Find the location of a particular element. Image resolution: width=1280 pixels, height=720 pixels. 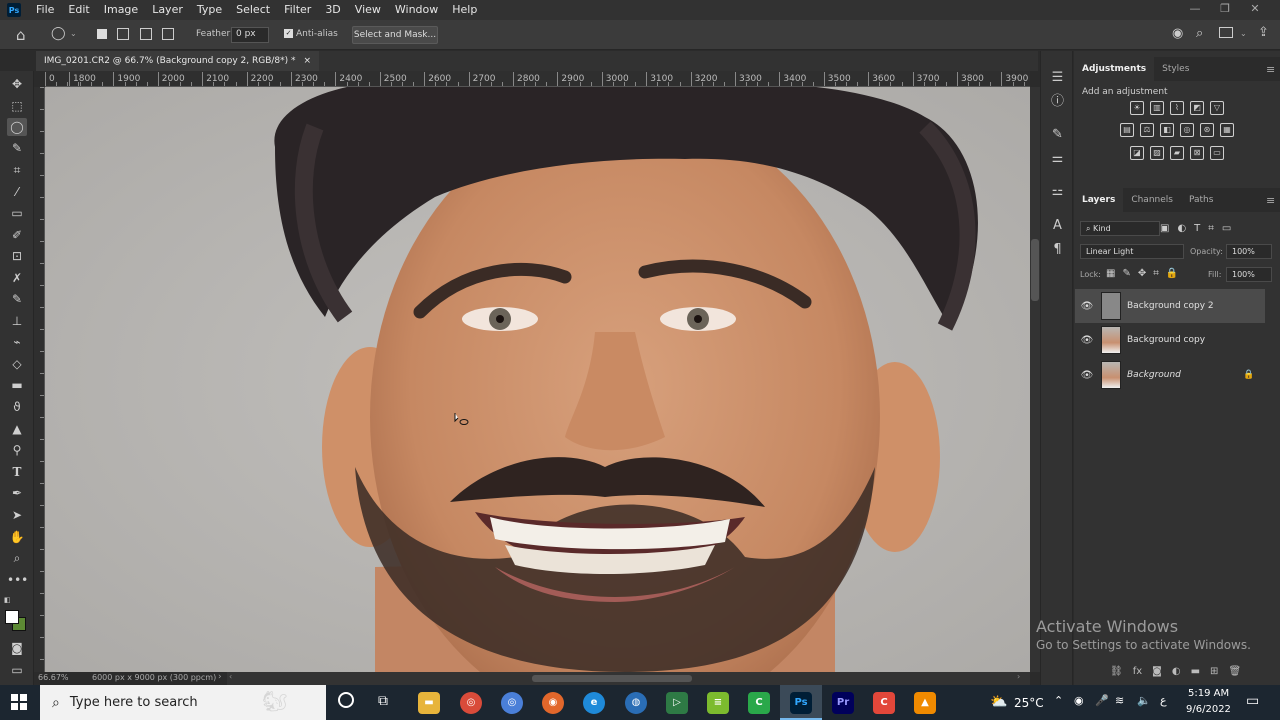

libraries-icon: ⚍ is located at coordinates (1057, 191).